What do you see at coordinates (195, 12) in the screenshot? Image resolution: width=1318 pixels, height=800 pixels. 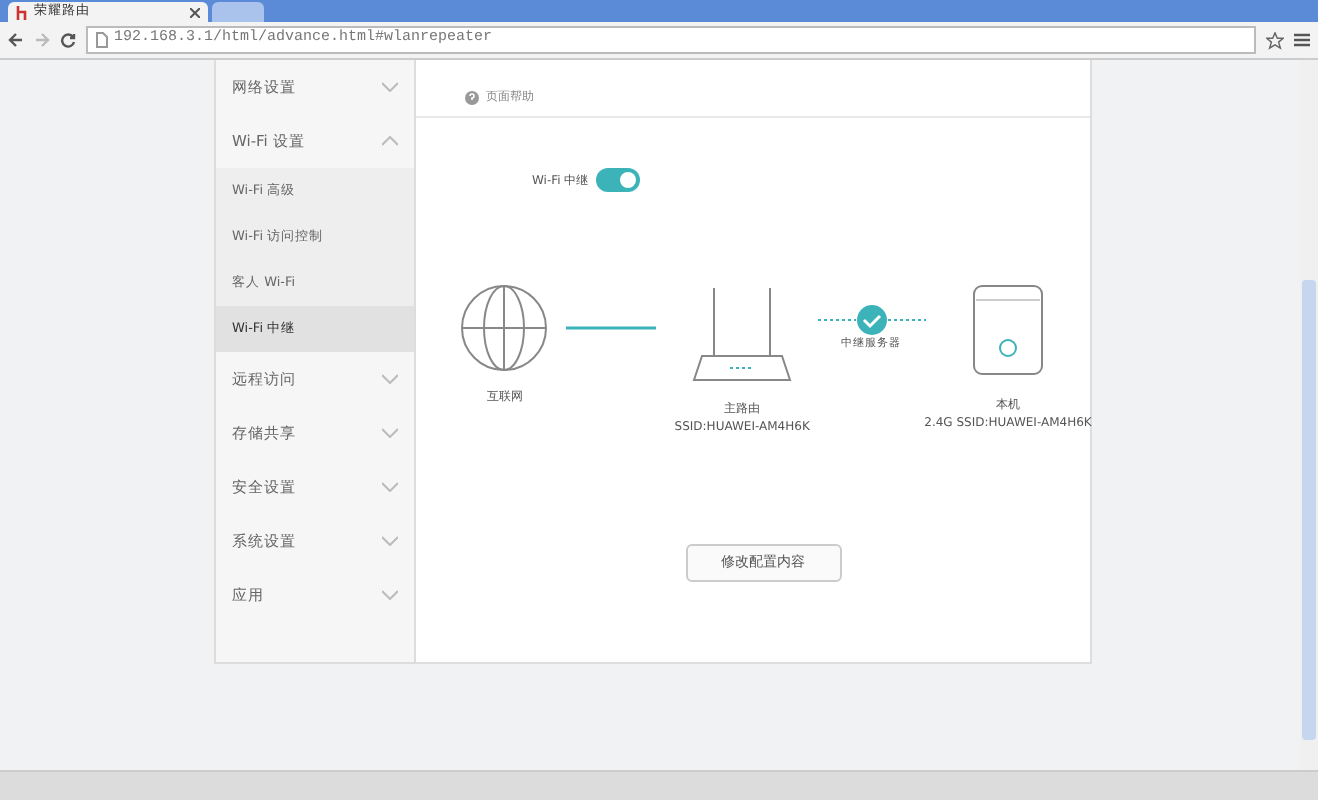 I see `close-icon` at bounding box center [195, 12].